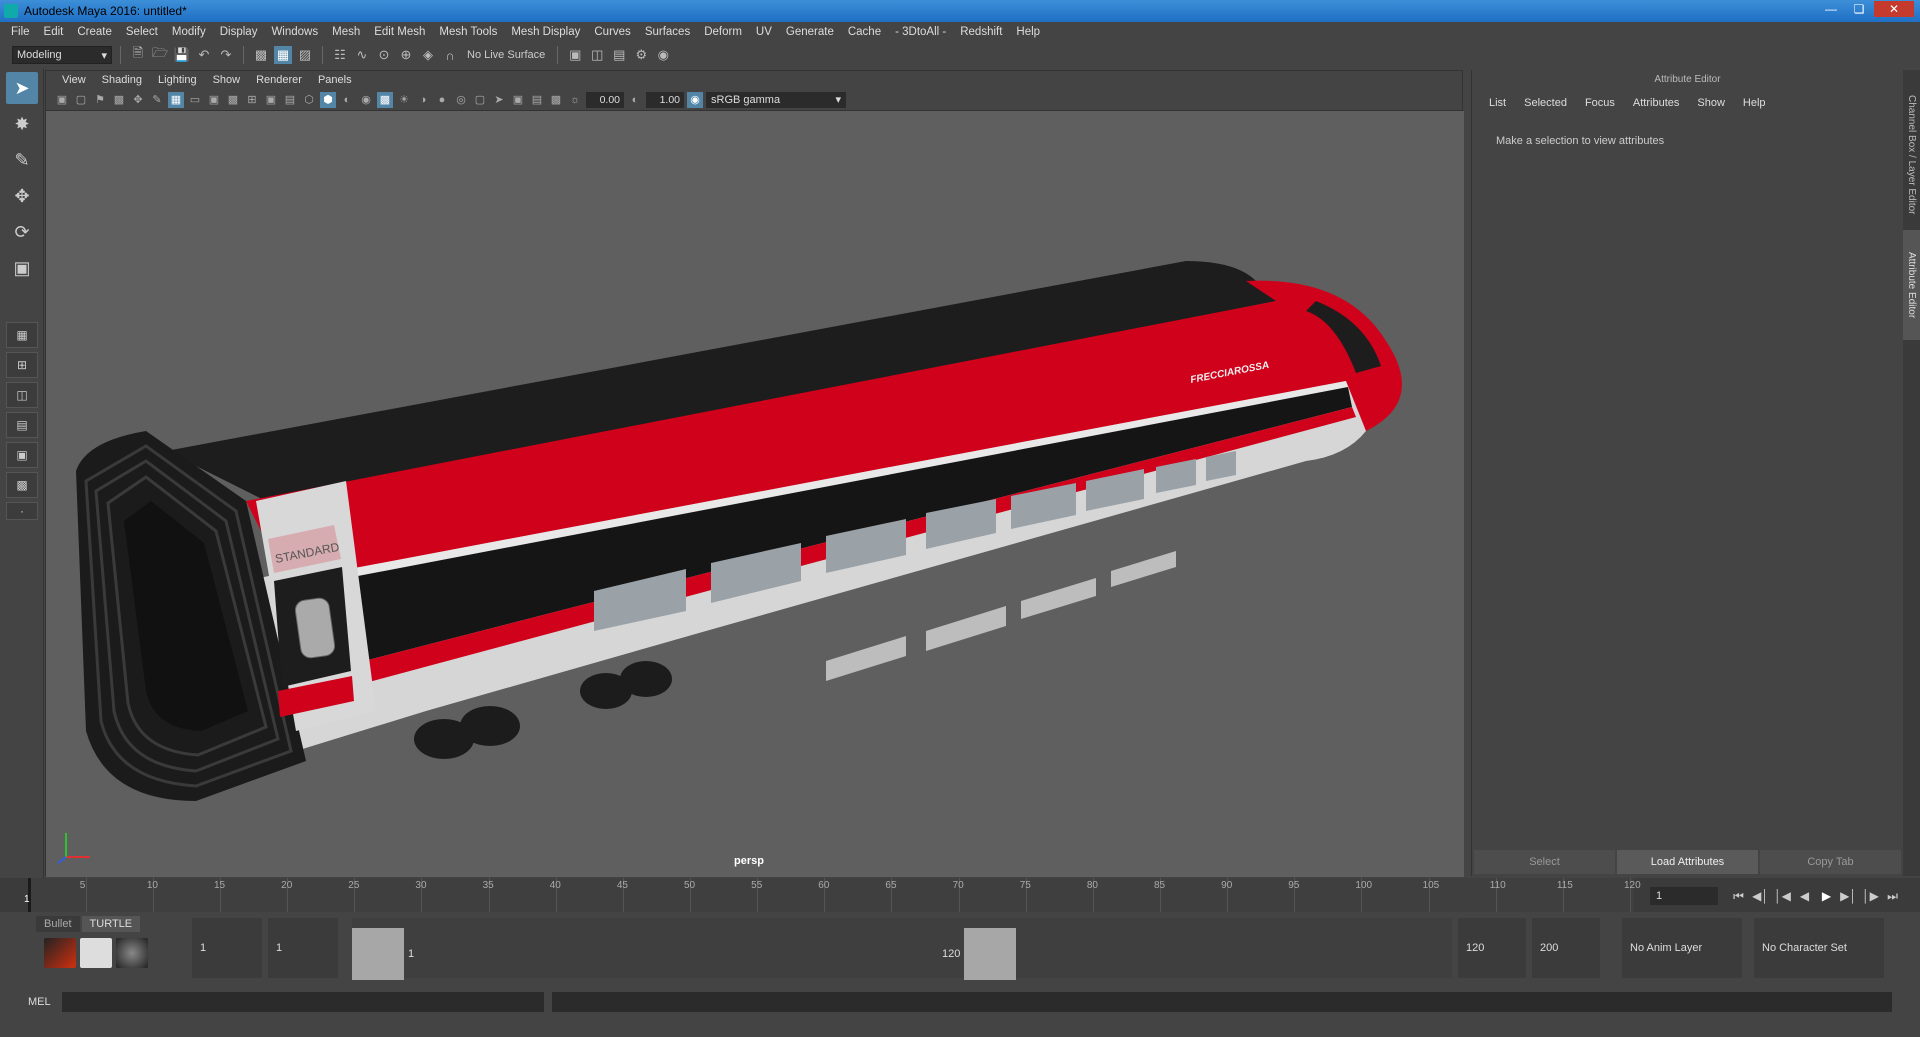 This screenshot has height=1037, width=1920. Describe the element at coordinates (641, 55) in the screenshot. I see `render-settings-icon: ⚙` at that location.